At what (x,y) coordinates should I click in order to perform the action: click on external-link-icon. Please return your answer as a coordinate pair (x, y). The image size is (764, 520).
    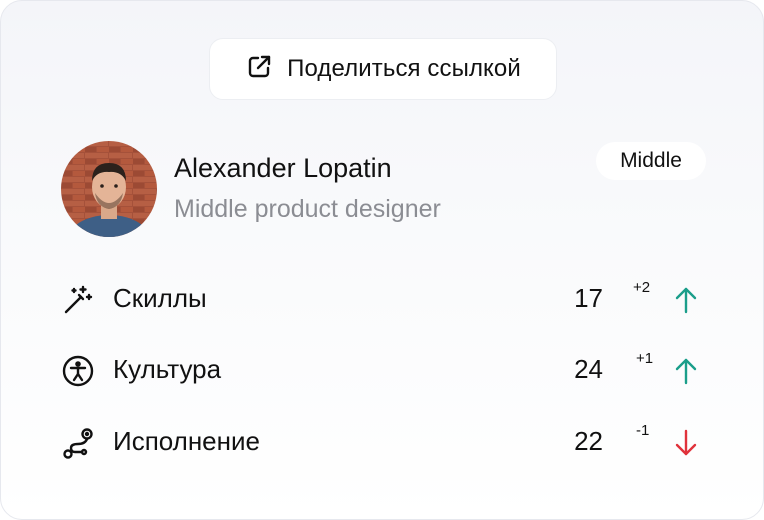
    Looking at the image, I should click on (259, 69).